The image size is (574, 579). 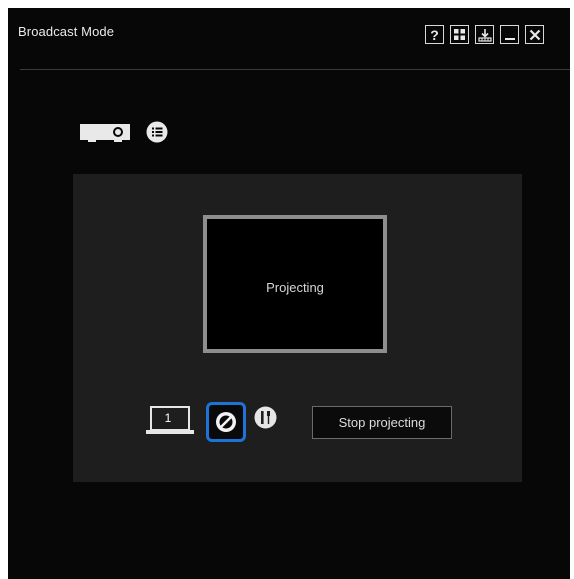 I want to click on settings-button, so click(x=265, y=420).